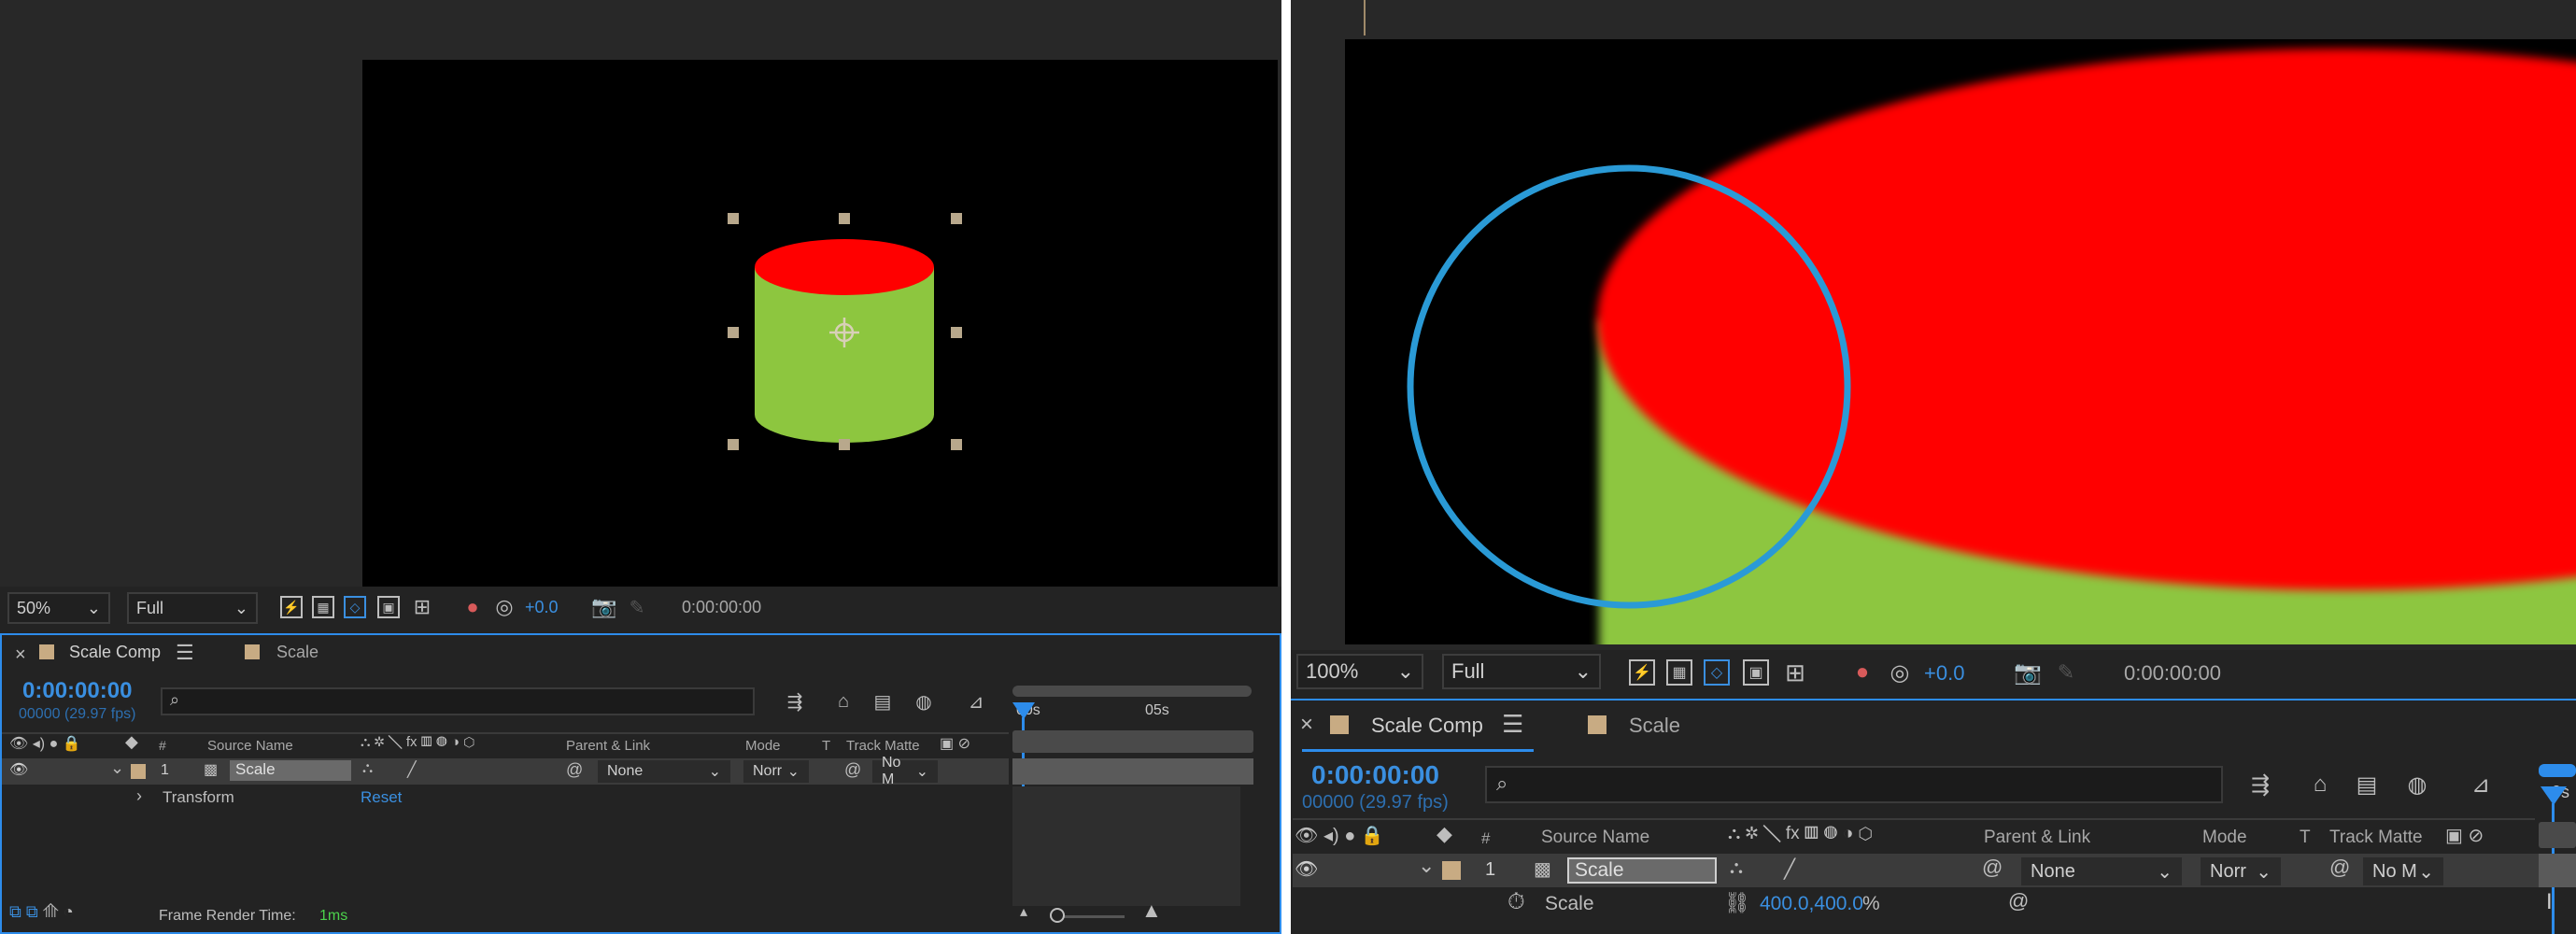 Image resolution: width=2576 pixels, height=934 pixels. Describe the element at coordinates (956, 332) in the screenshot. I see `transform-handle-middle-right` at that location.